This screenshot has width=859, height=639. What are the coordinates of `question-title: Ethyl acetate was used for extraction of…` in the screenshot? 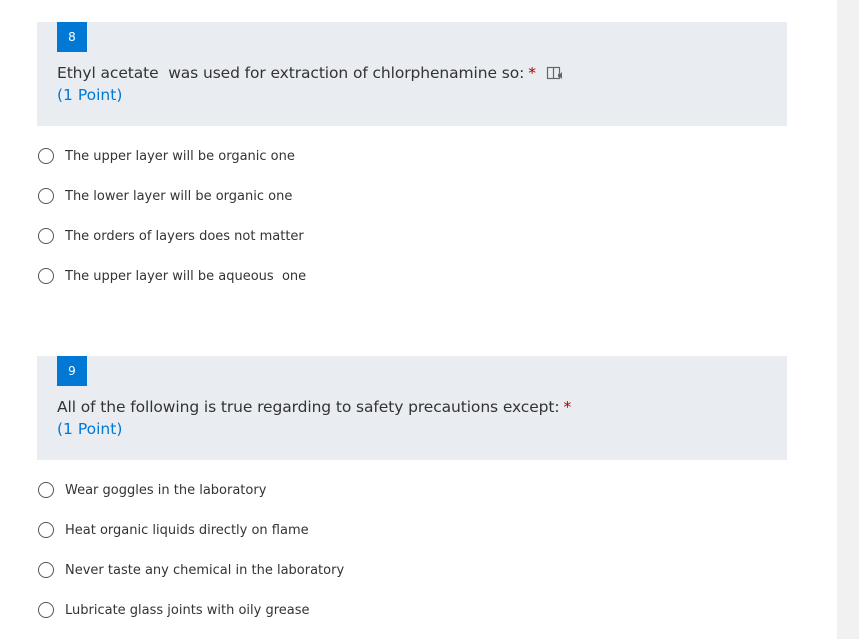 It's located at (310, 73).